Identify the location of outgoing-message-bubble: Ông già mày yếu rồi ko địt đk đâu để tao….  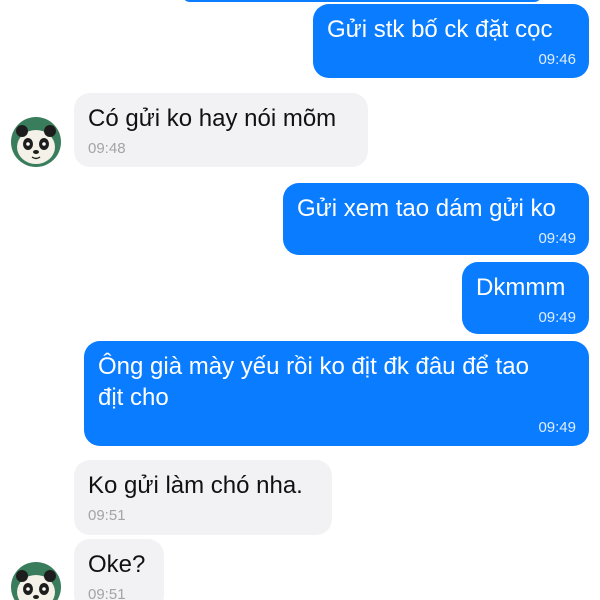
(336, 393).